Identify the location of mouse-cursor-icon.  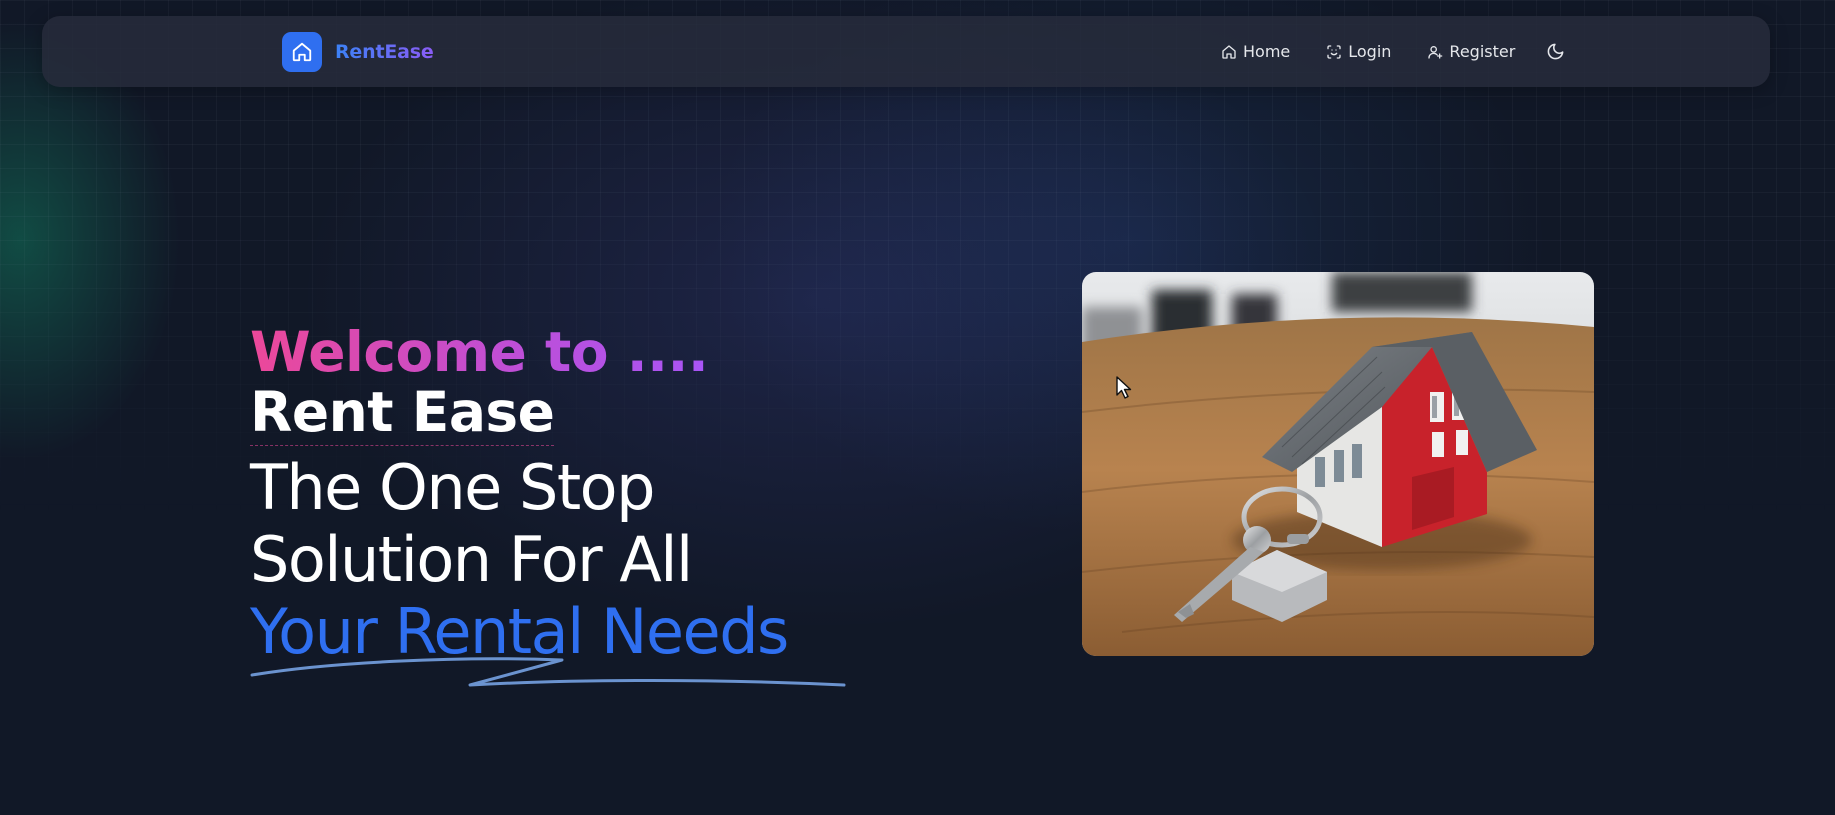
(1124, 387).